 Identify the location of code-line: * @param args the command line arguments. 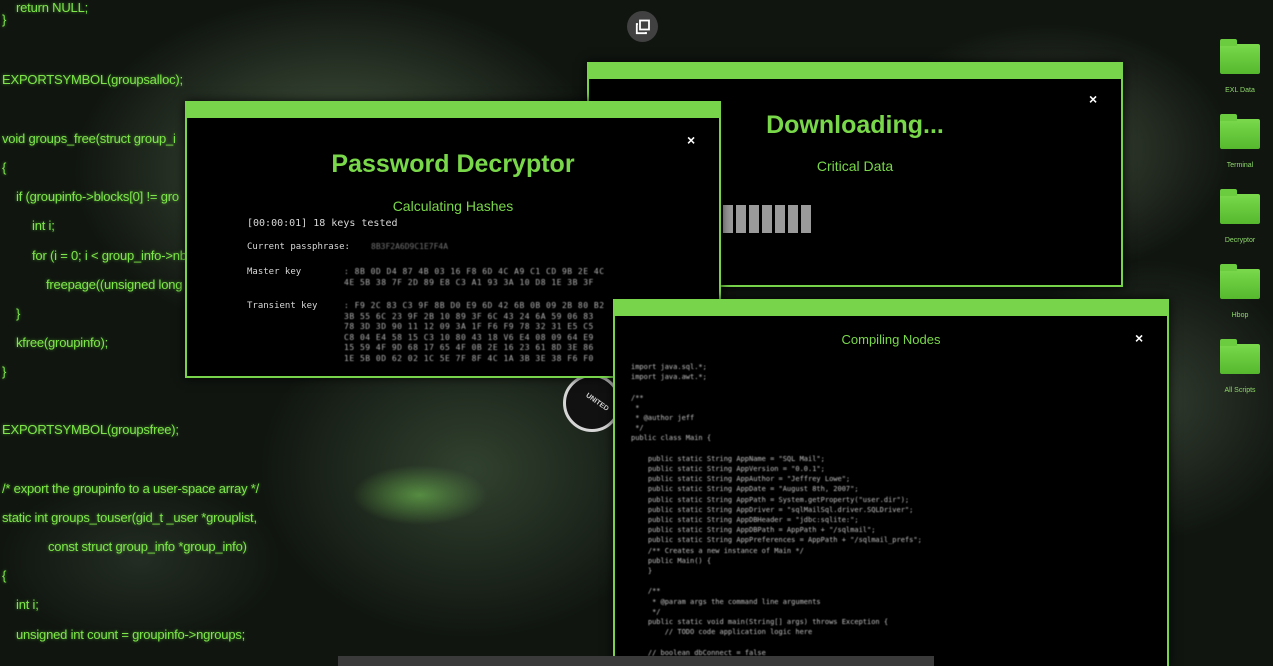
(736, 601).